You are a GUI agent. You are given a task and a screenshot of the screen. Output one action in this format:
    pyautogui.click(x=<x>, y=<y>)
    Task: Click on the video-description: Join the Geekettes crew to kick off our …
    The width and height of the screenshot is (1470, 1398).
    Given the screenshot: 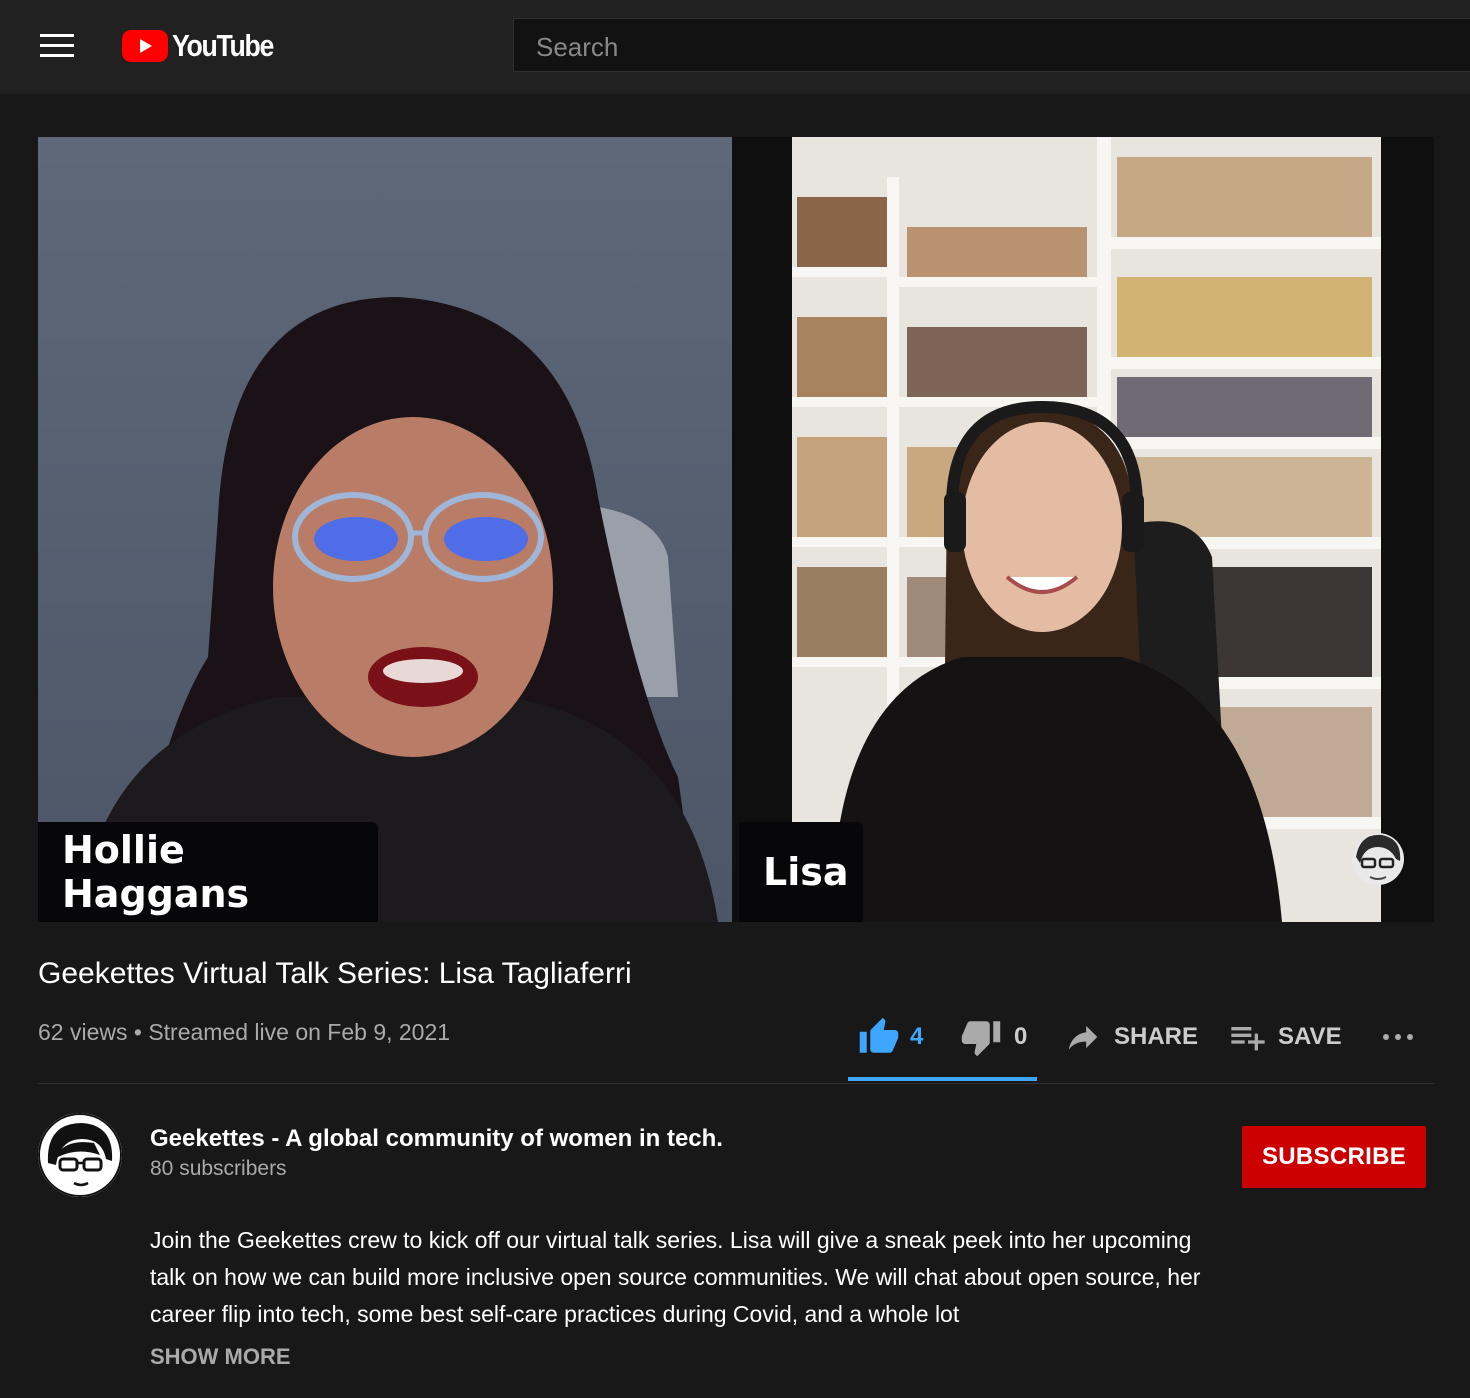 What is the action you would take?
    pyautogui.click(x=675, y=1277)
    